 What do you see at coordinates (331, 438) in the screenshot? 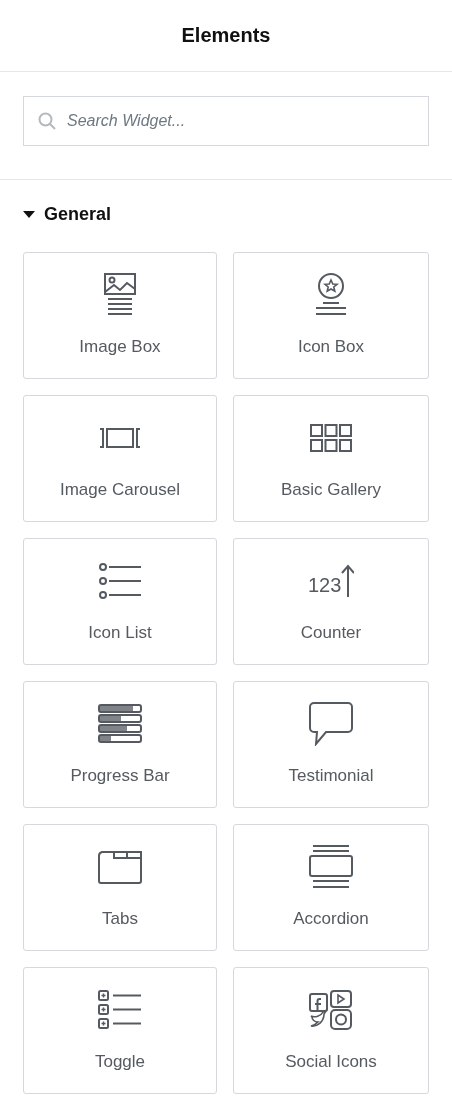
I see `grid-icon` at bounding box center [331, 438].